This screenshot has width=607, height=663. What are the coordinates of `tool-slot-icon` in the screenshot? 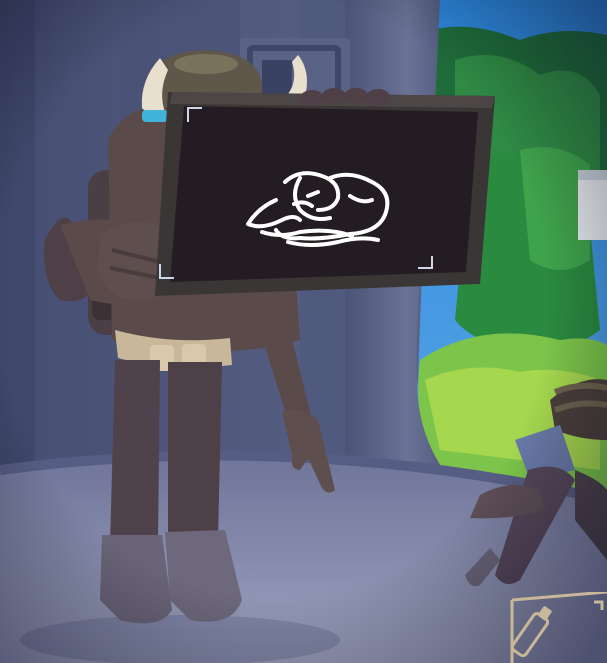 It's located at (558, 627).